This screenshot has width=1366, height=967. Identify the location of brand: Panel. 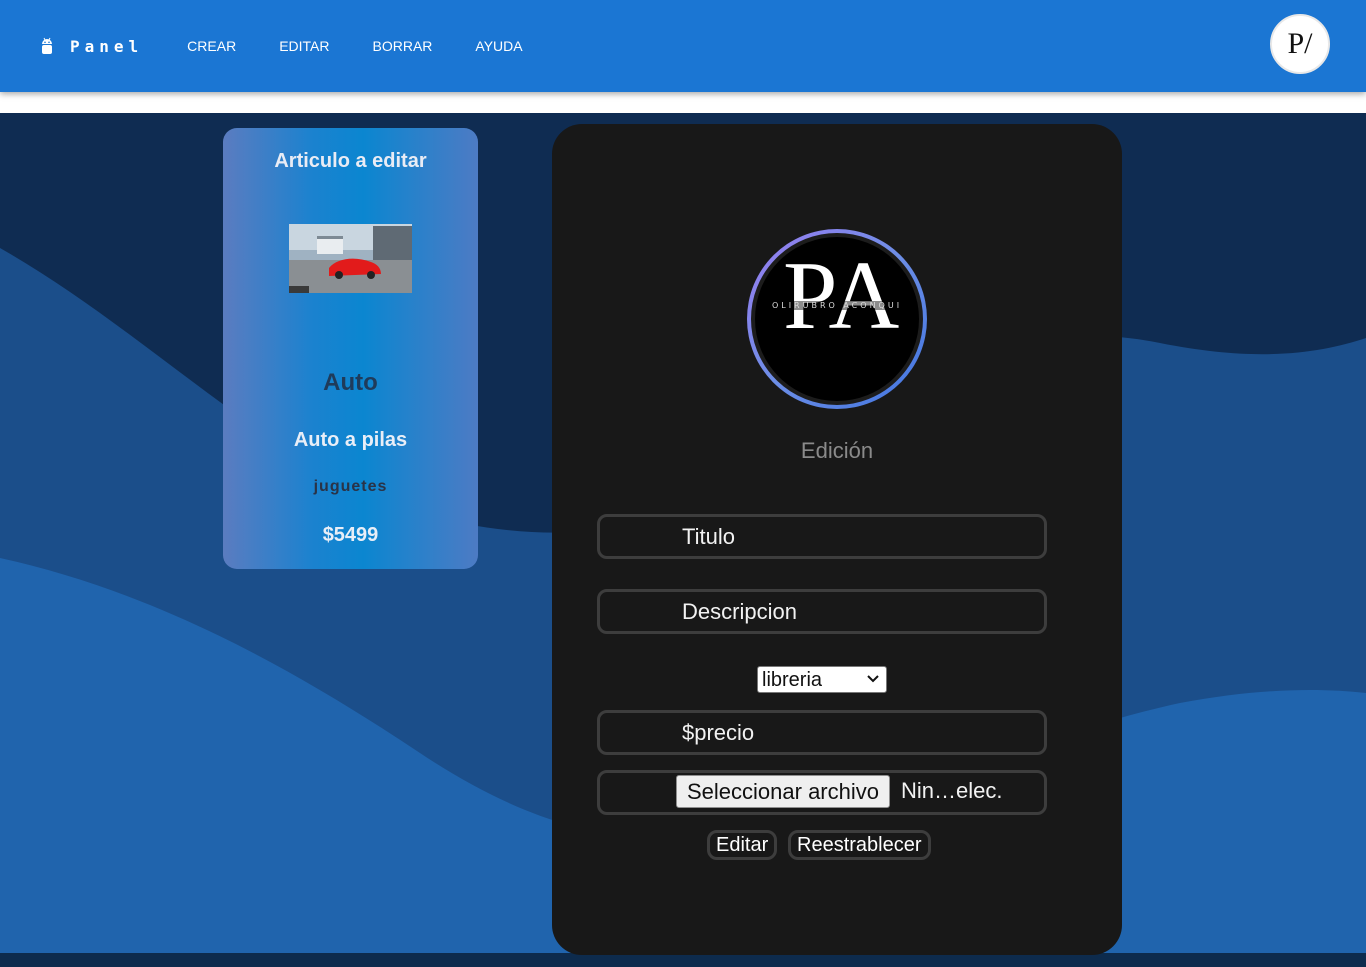
(91, 46).